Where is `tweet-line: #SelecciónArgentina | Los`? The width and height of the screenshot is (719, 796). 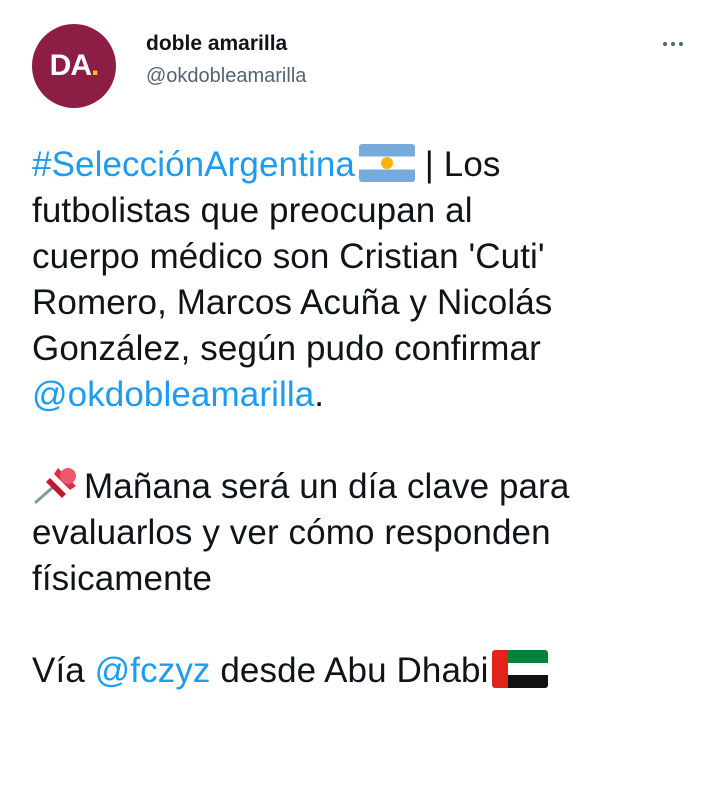 tweet-line: #SelecciónArgentina | Los is located at coordinates (372, 165).